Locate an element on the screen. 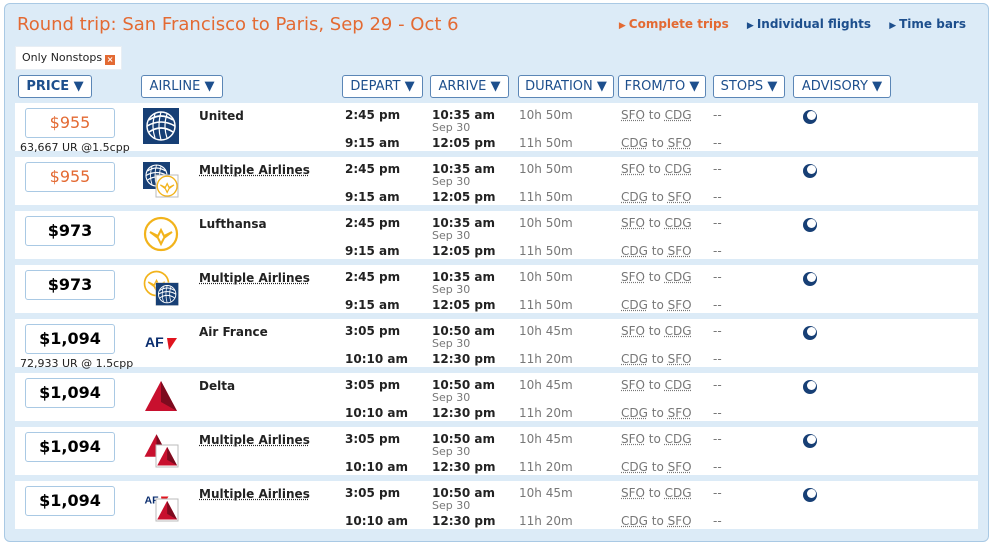 The image size is (993, 546). sort-depart-button: DEPART ▼ is located at coordinates (382, 86).